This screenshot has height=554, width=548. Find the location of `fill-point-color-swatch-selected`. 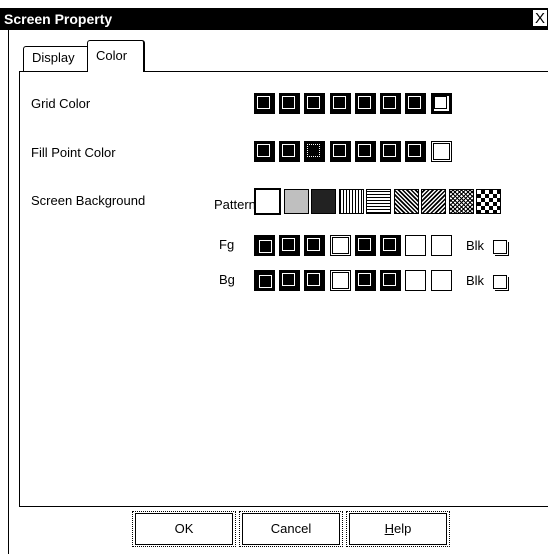

fill-point-color-swatch-selected is located at coordinates (314, 151).